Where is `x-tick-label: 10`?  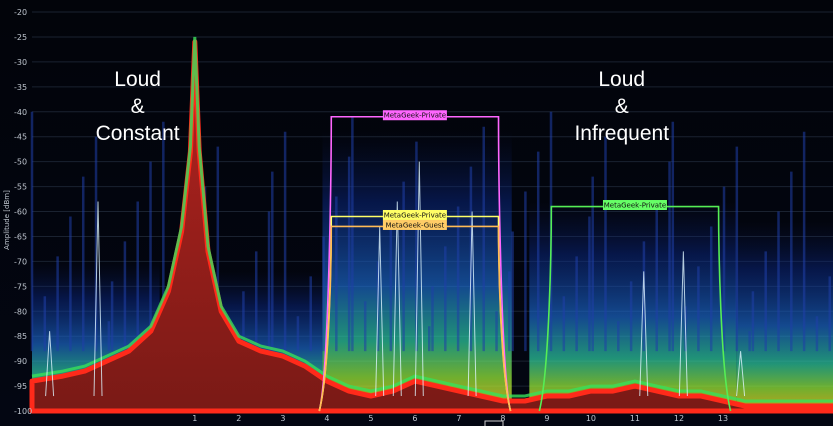 x-tick-label: 10 is located at coordinates (591, 418).